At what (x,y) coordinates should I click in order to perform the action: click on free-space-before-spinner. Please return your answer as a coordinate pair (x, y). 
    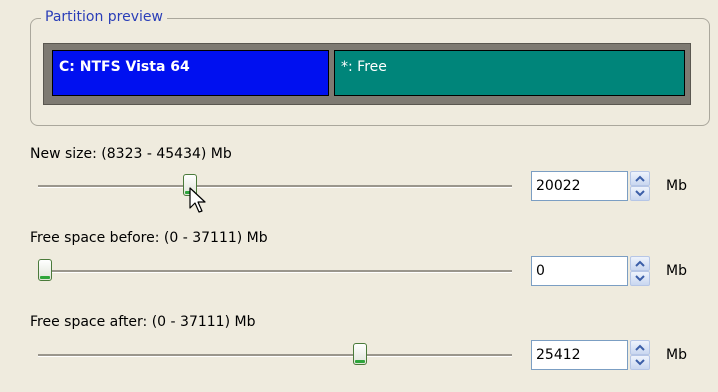
    Looking at the image, I should click on (640, 271).